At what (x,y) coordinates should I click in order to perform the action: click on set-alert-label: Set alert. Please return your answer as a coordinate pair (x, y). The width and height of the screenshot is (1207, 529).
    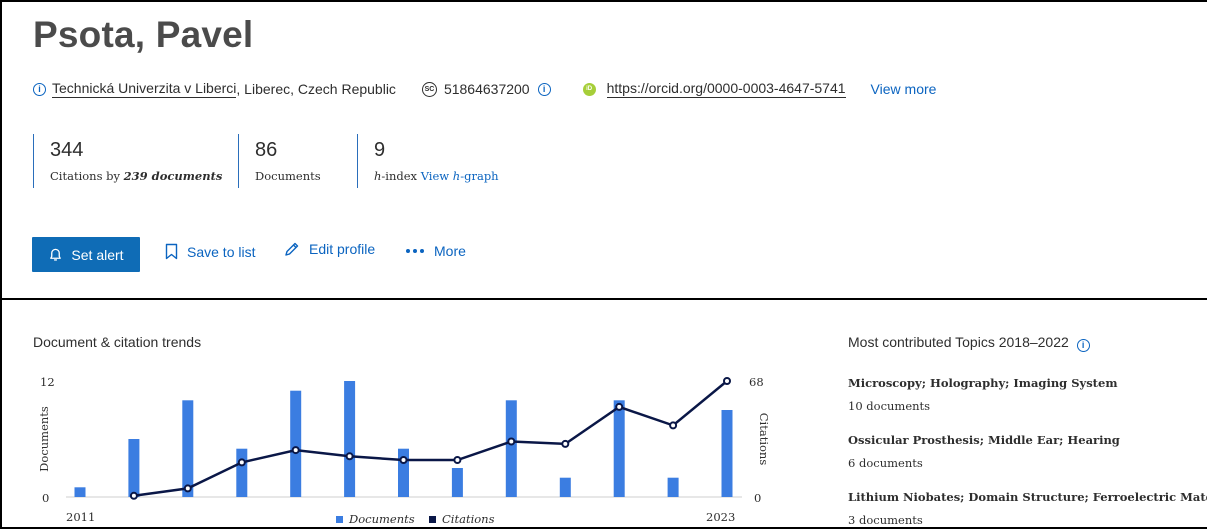
    Looking at the image, I should click on (97, 254).